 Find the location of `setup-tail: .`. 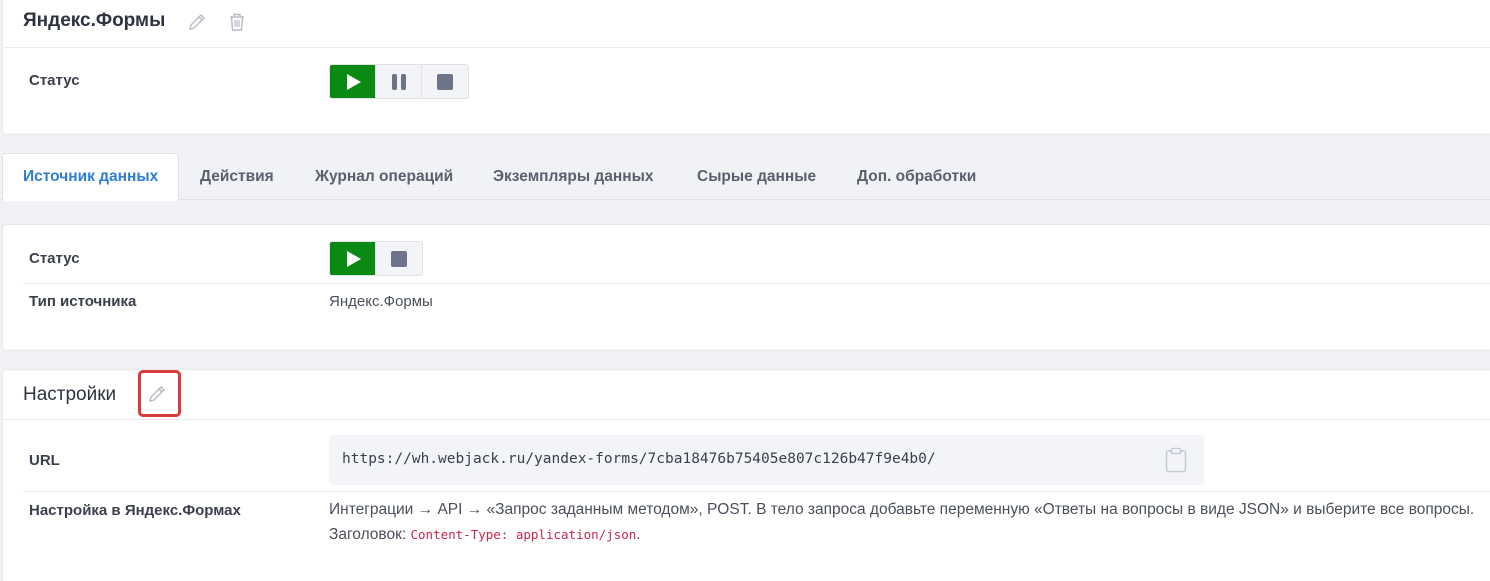

setup-tail: . is located at coordinates (638, 534).